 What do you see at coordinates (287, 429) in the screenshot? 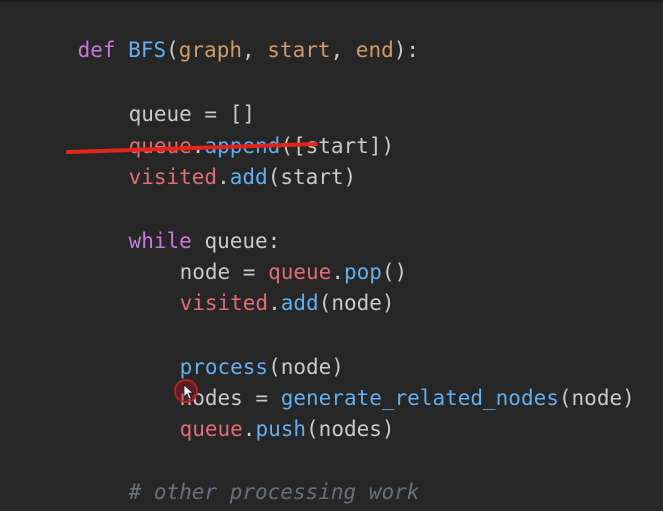
I see `code-line-queue-push: queue.push(nodes)` at bounding box center [287, 429].